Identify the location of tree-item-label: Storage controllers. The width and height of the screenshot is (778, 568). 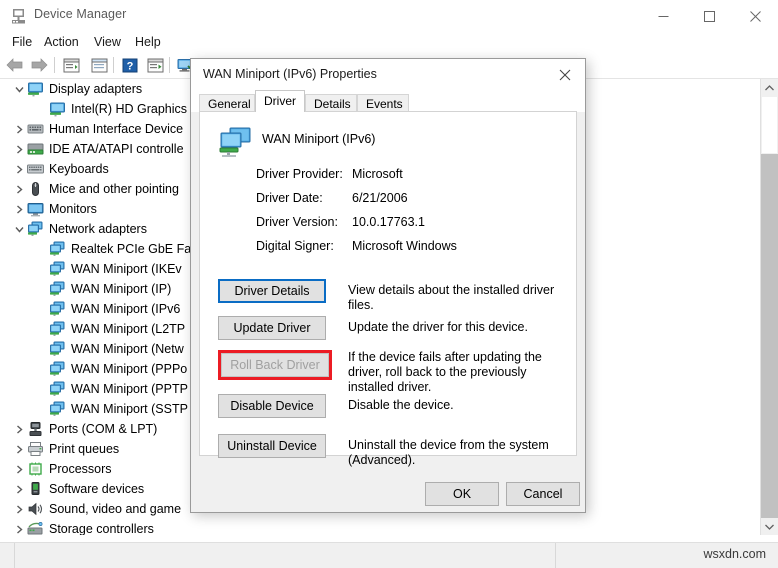
(101, 528).